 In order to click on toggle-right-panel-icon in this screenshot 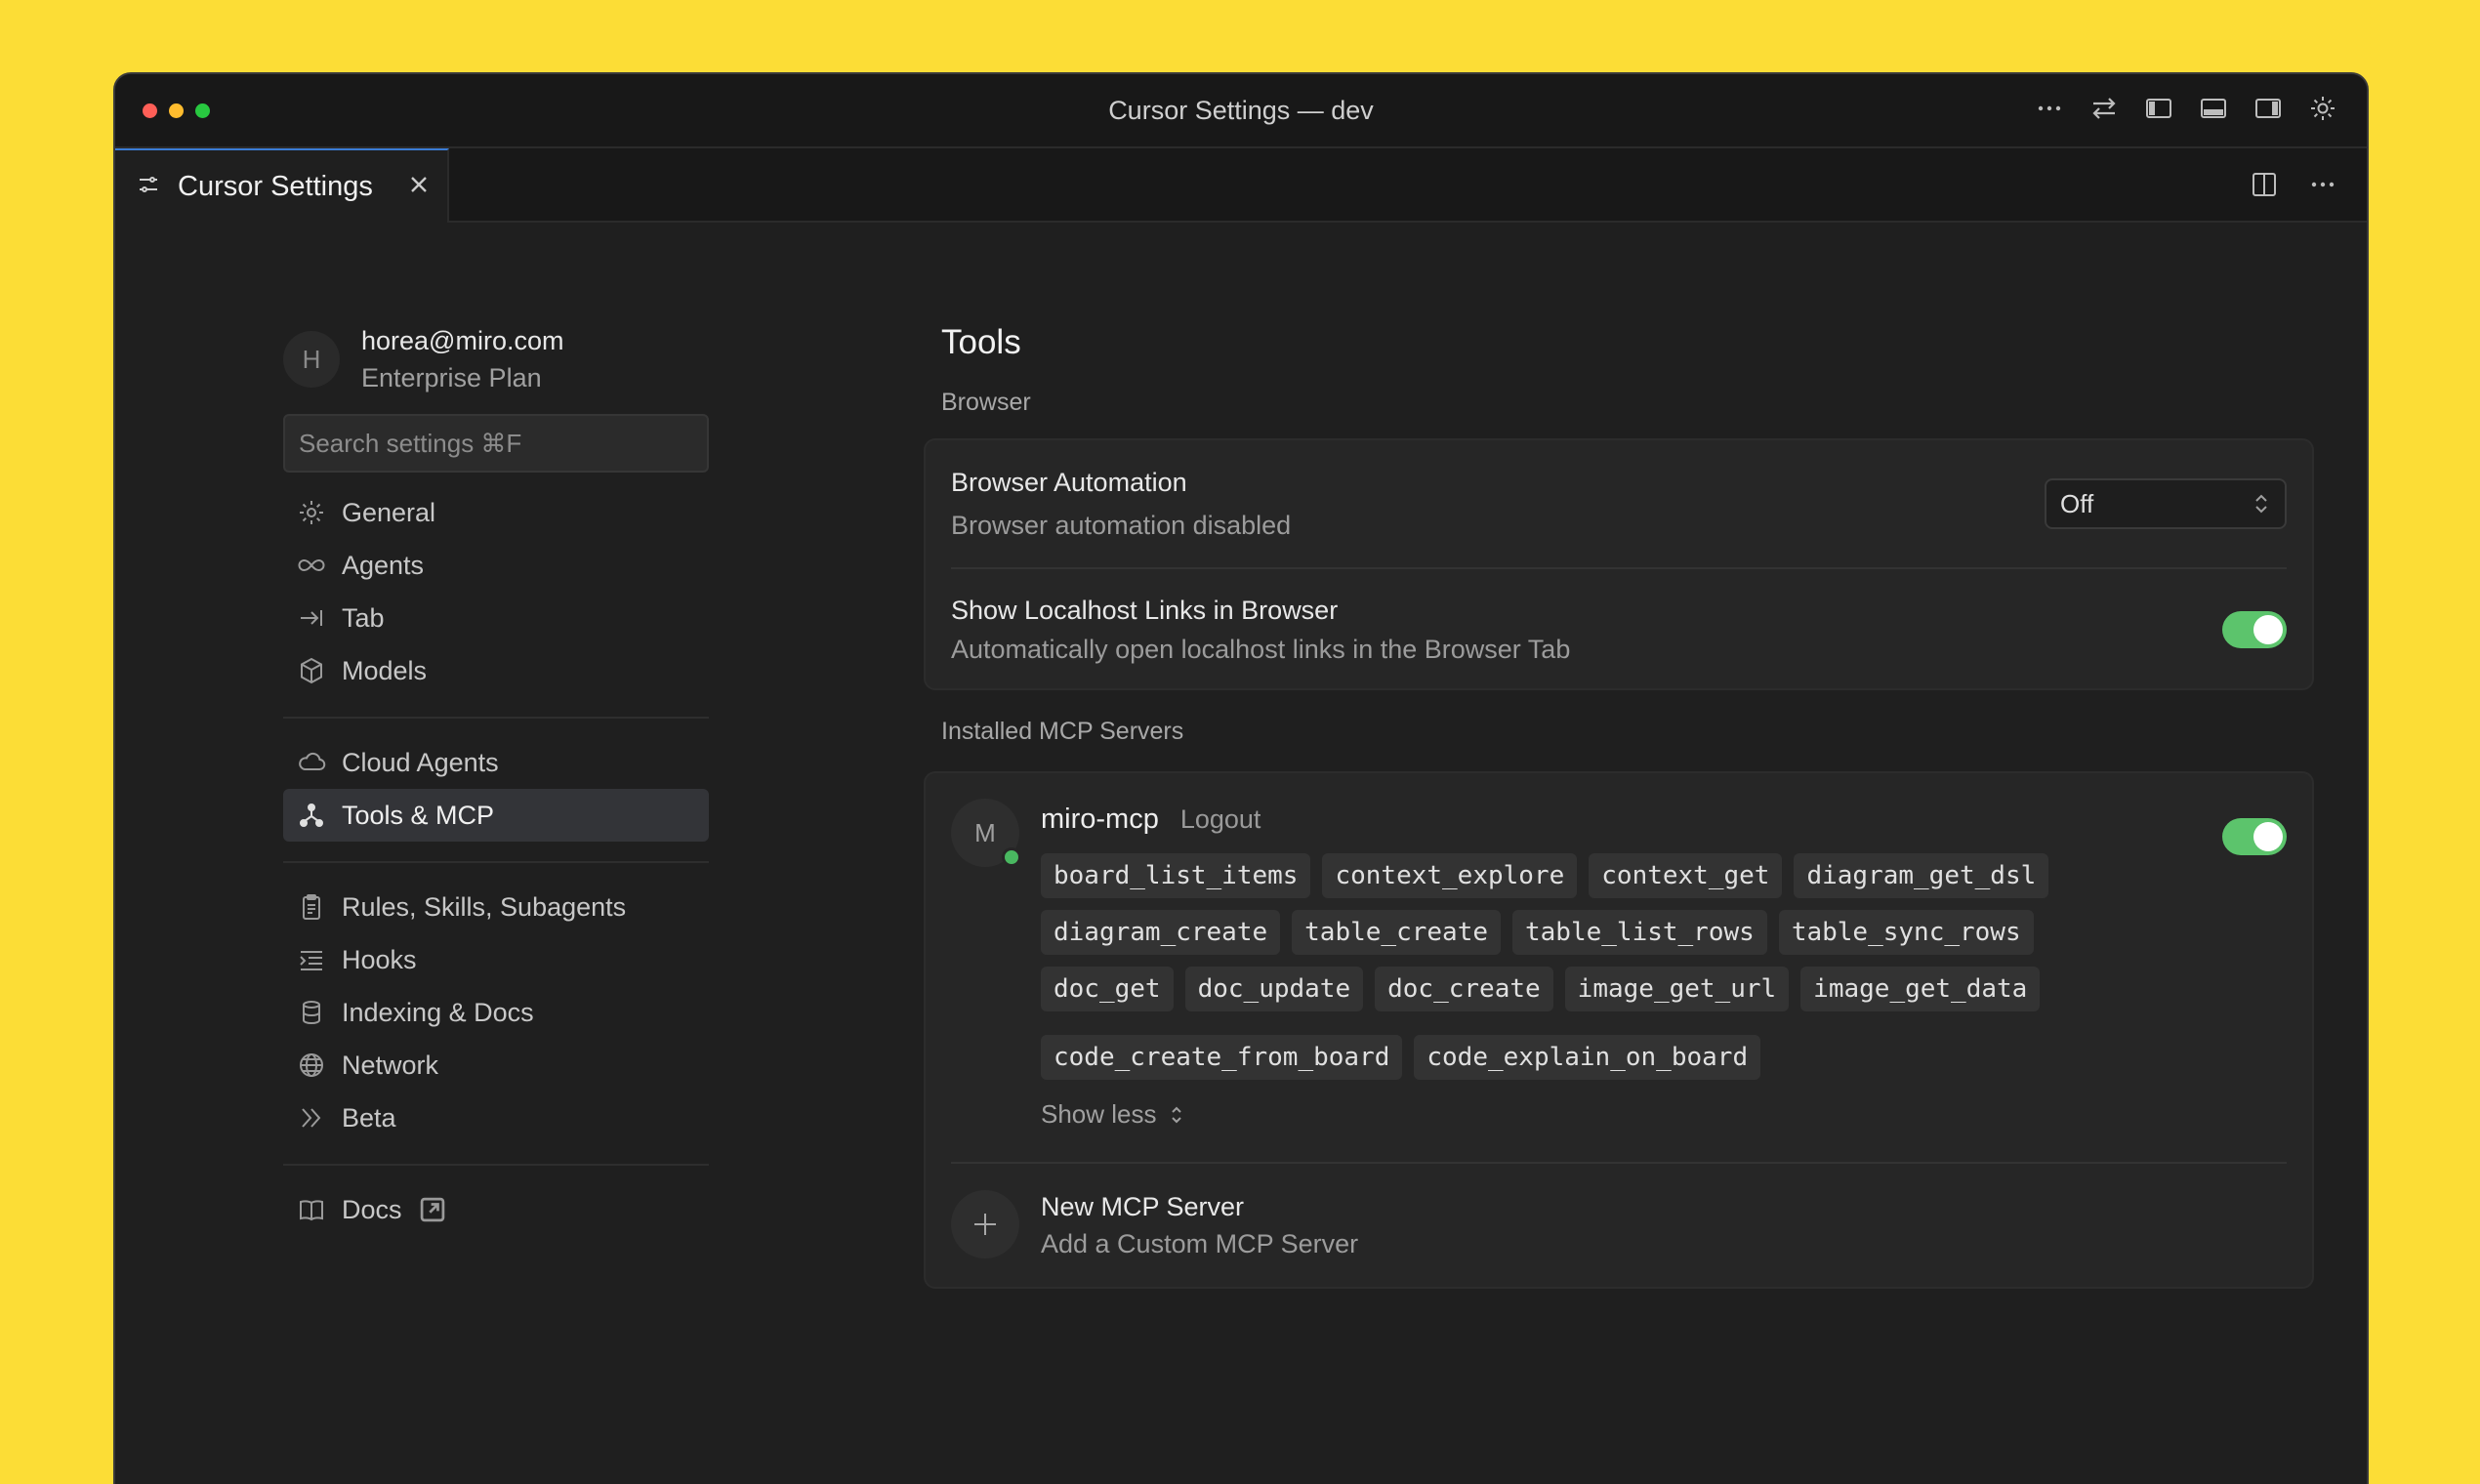, I will do `click(2268, 109)`.